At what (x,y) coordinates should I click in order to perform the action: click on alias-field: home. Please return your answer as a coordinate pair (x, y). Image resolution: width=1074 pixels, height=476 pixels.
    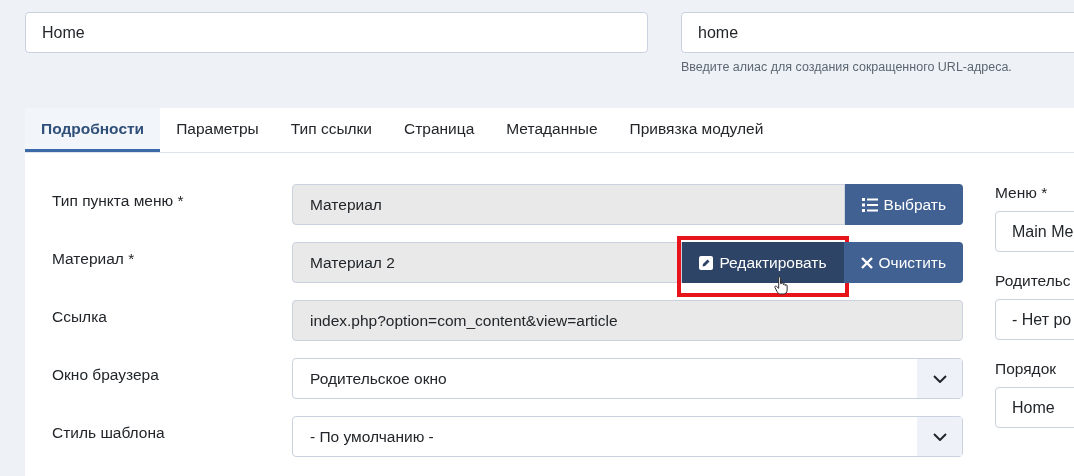
    Looking at the image, I should click on (877, 32).